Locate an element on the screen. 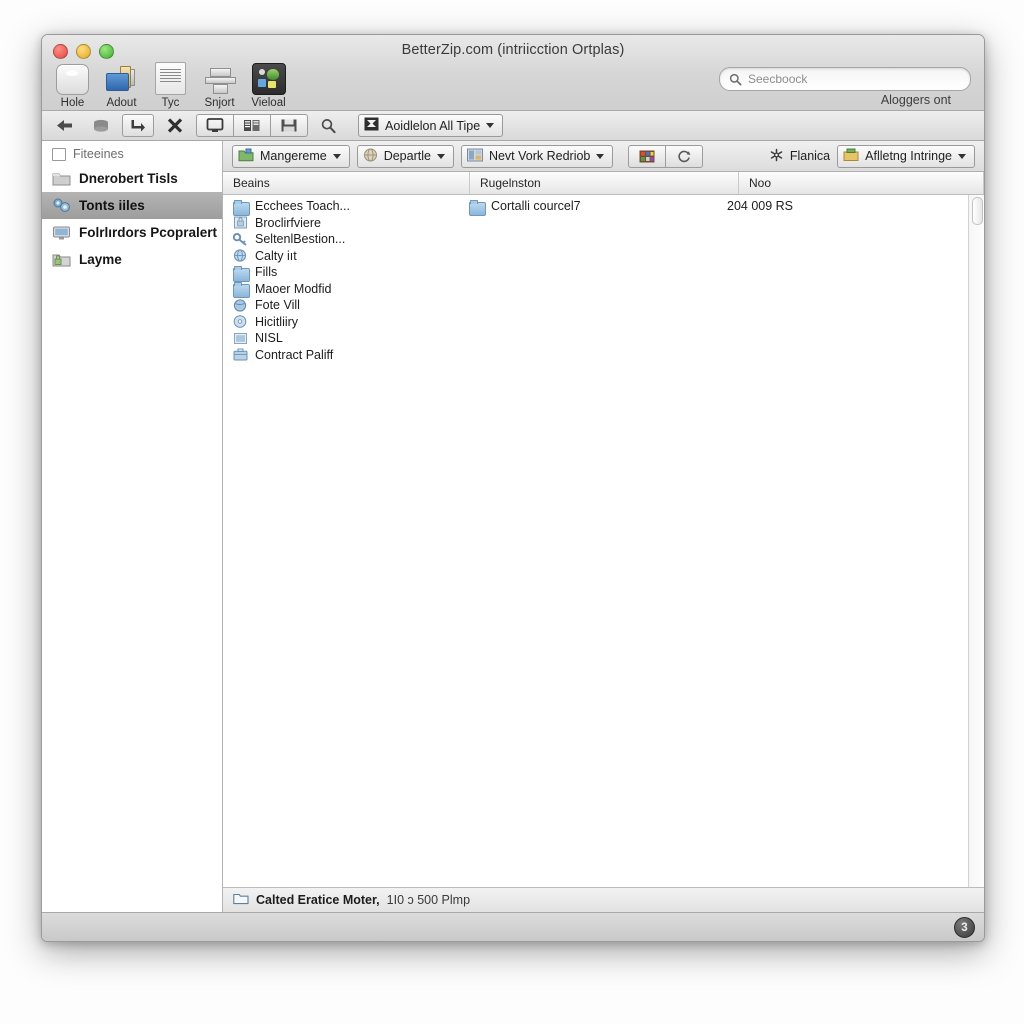  file-name: Maoer Modfid is located at coordinates (293, 288).